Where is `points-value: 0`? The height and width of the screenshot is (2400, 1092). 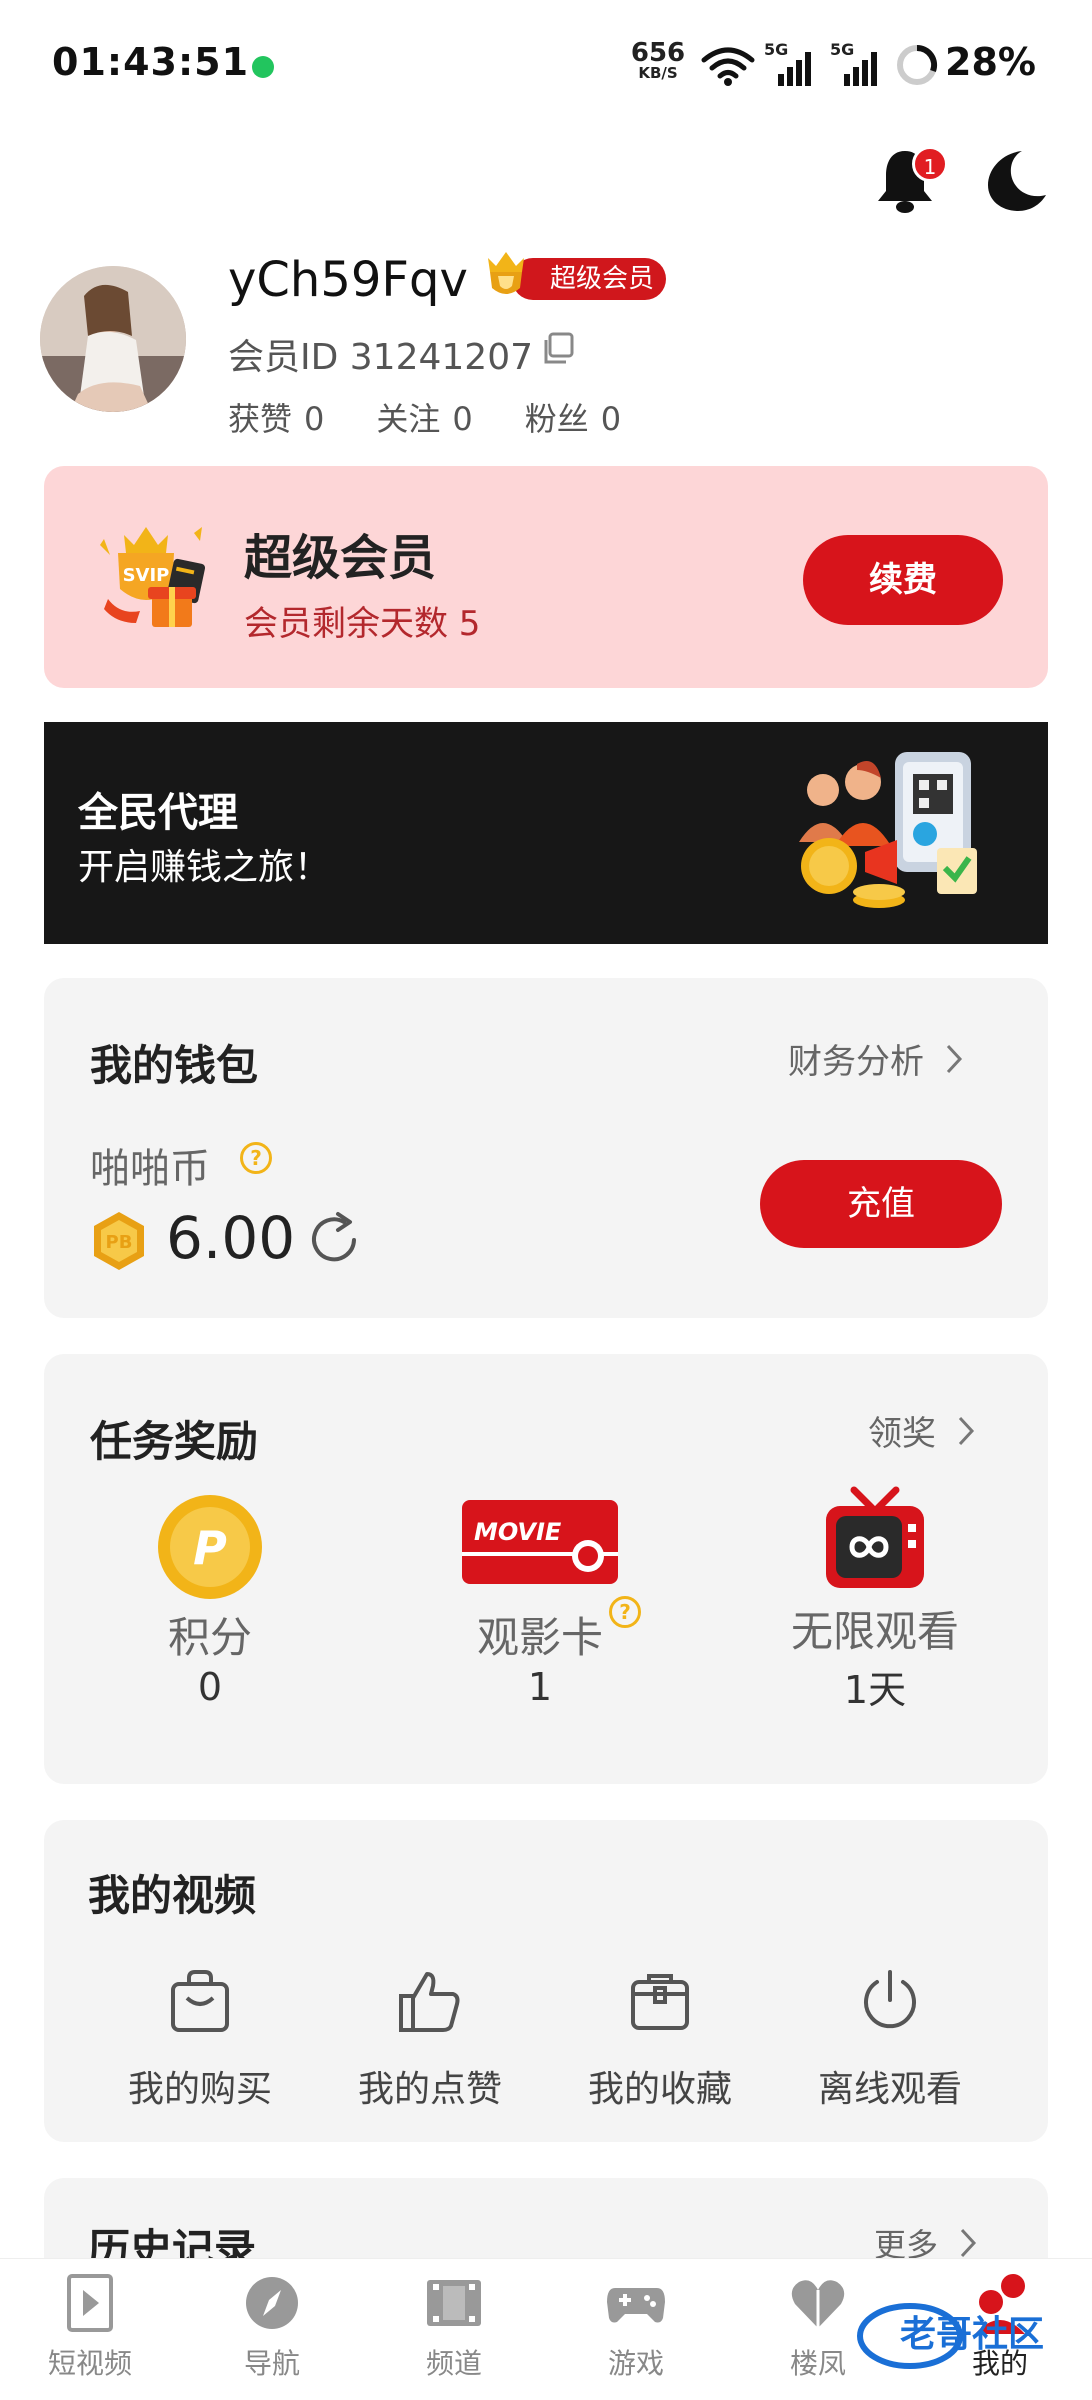 points-value: 0 is located at coordinates (210, 1687).